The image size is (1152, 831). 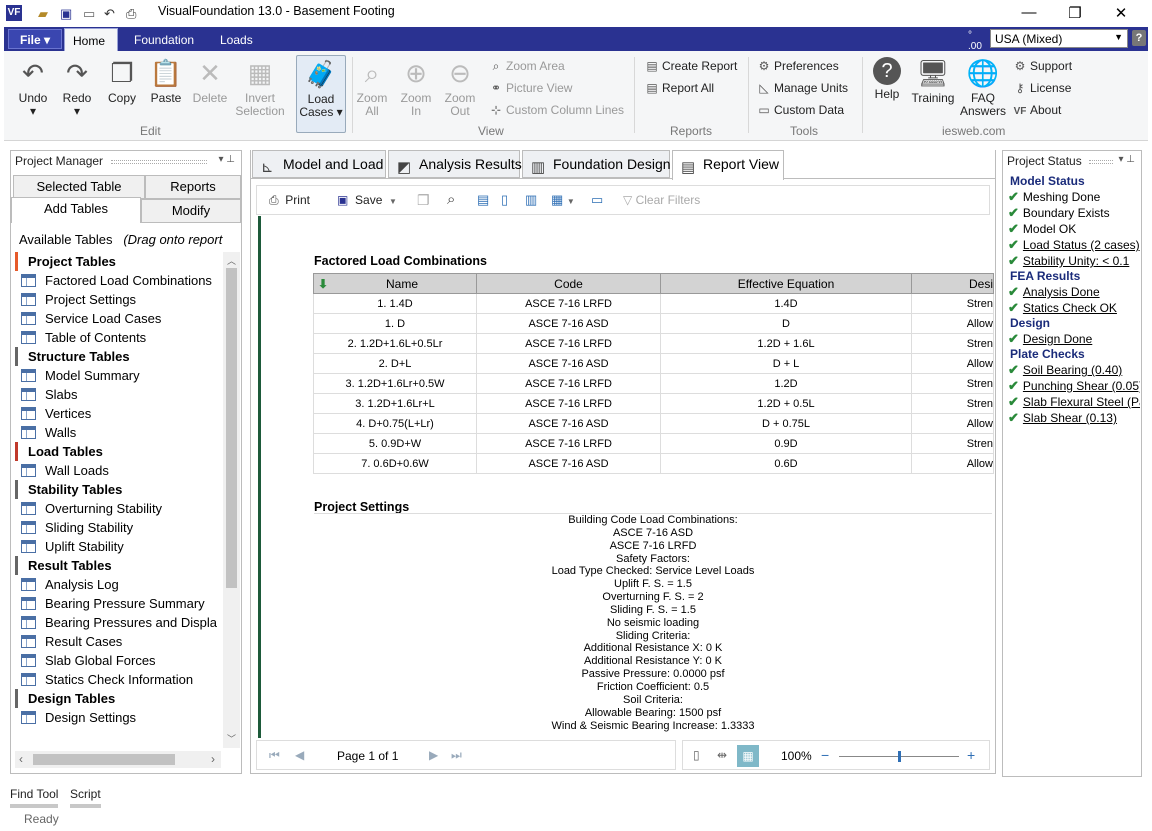 What do you see at coordinates (104, 759) in the screenshot?
I see `horizontal-scrollbar-thumb` at bounding box center [104, 759].